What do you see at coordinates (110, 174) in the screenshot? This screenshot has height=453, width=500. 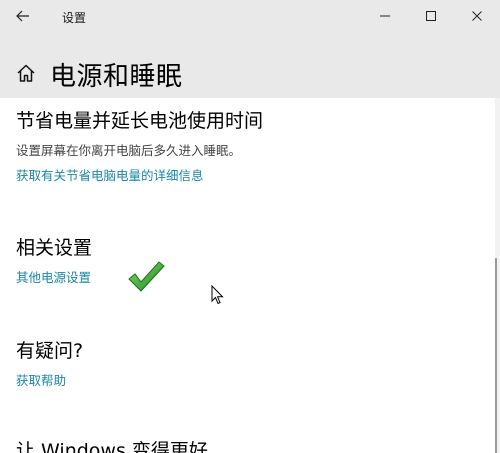 I see `power-saving-info-link: 获取有关节省电脑电量的详细信息` at bounding box center [110, 174].